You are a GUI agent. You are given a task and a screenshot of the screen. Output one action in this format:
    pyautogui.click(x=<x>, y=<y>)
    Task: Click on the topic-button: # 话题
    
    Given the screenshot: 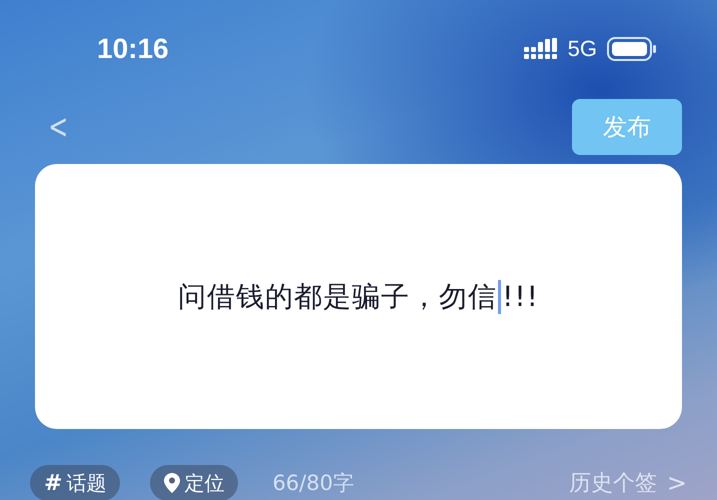 What is the action you would take?
    pyautogui.click(x=75, y=482)
    